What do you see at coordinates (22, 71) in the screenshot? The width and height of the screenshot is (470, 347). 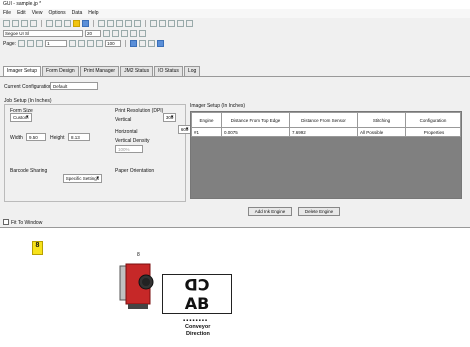 I see `tab-imager-setup: Imager Setup` at bounding box center [22, 71].